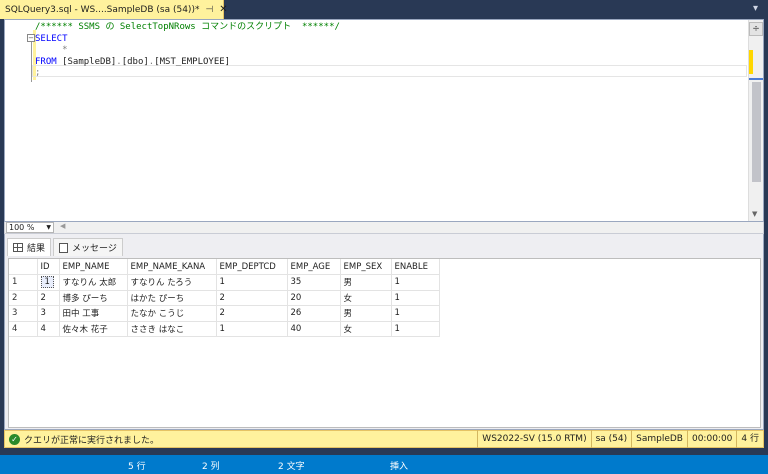 Image resolution: width=768 pixels, height=474 pixels. What do you see at coordinates (754, 214) in the screenshot?
I see `scroll-down-icon: ▼` at bounding box center [754, 214].